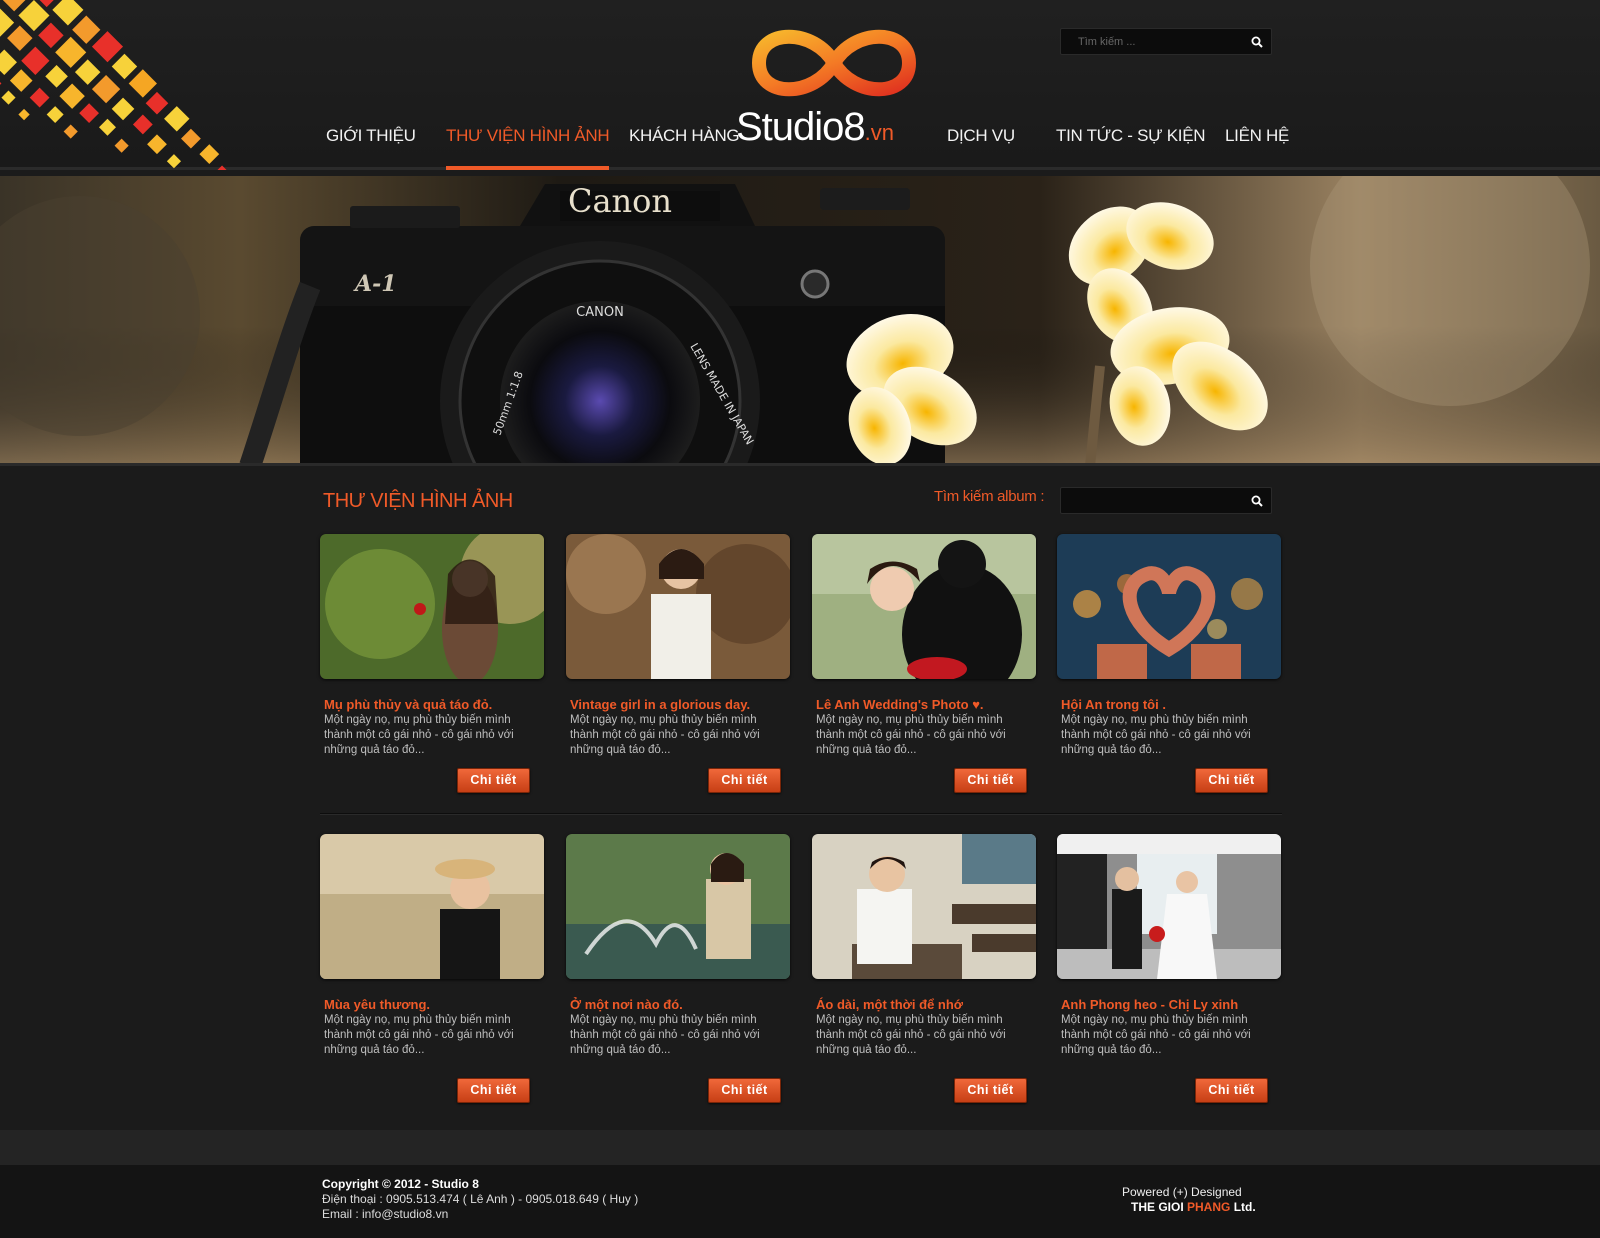  What do you see at coordinates (1159, 1207) in the screenshot?
I see `footer-company-prefix: THE GIOI` at bounding box center [1159, 1207].